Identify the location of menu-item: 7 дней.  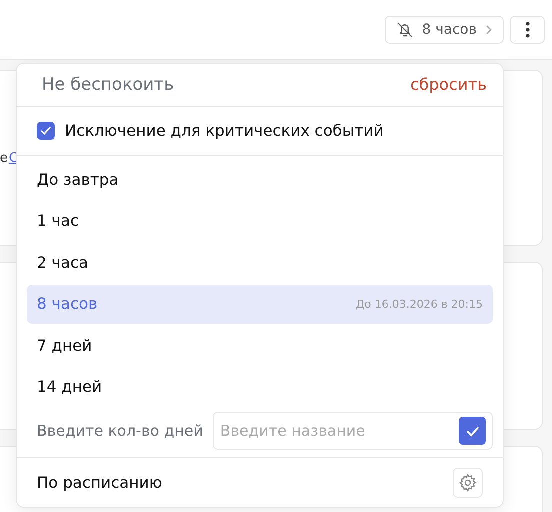
(260, 346).